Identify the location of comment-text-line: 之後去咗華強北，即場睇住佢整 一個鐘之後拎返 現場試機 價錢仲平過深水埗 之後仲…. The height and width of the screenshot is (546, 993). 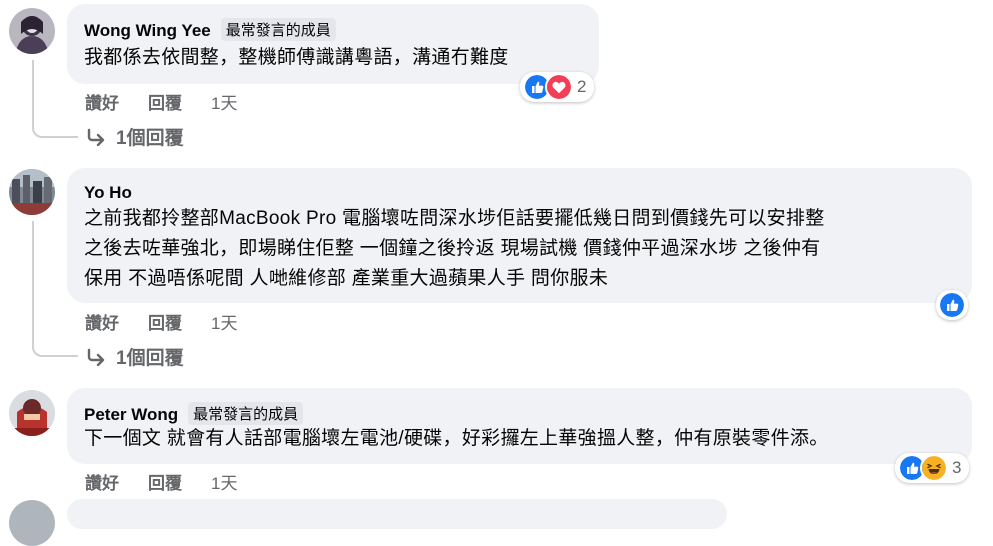
(452, 248).